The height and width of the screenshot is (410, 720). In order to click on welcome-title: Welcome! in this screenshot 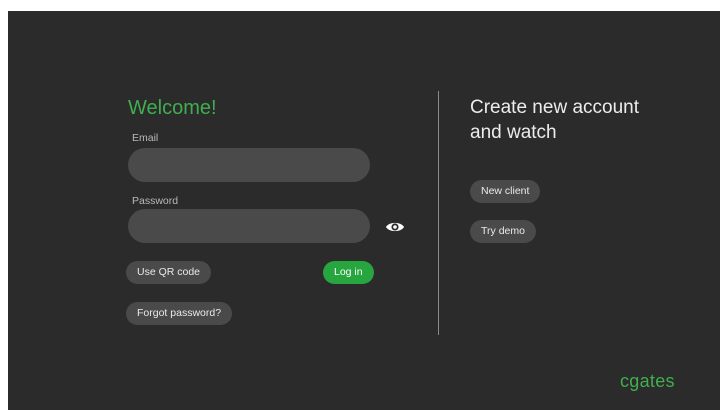, I will do `click(172, 108)`.